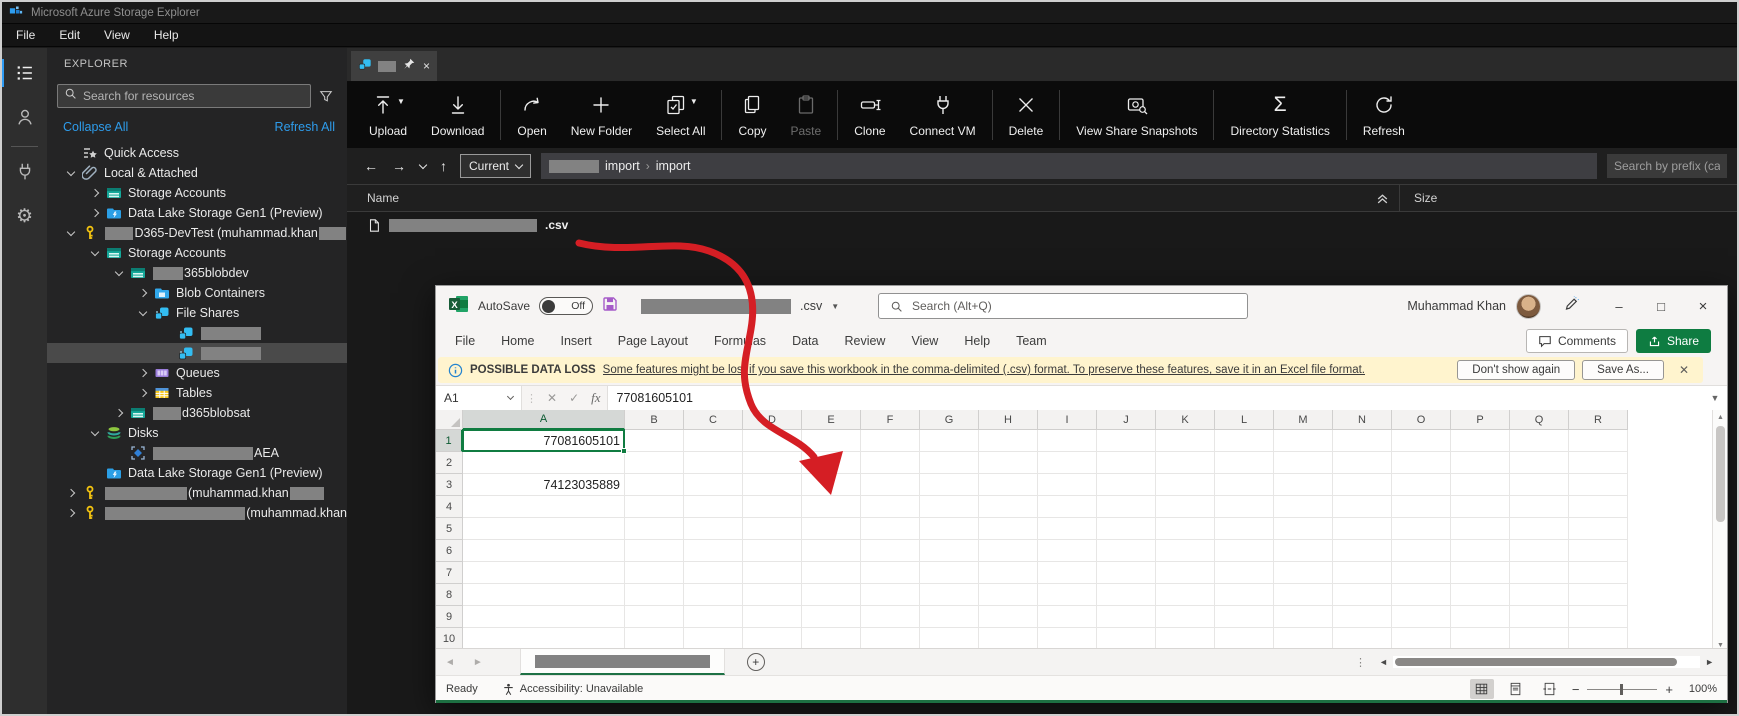  What do you see at coordinates (1598, 420) in the screenshot?
I see `column-header-r: R` at bounding box center [1598, 420].